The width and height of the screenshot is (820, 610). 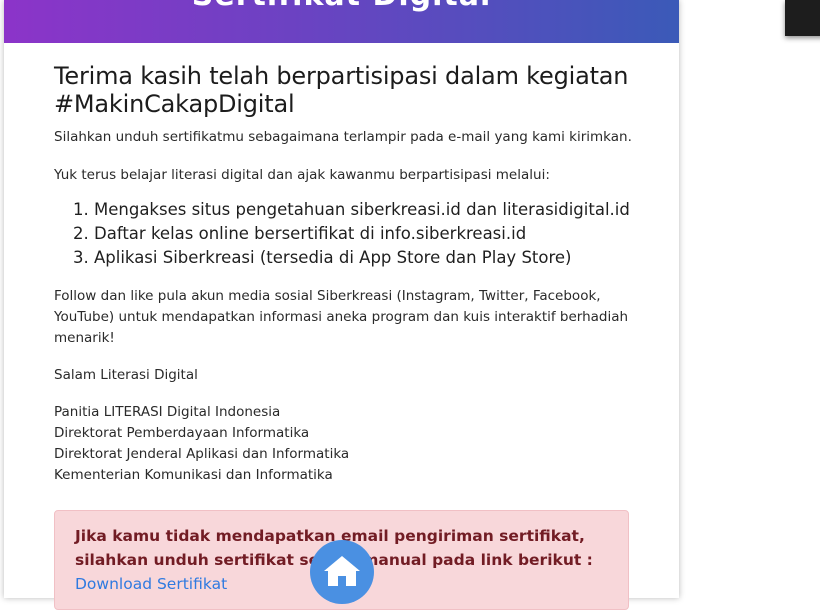 What do you see at coordinates (341, 6) in the screenshot?
I see `header-title: Sertifikat Digital` at bounding box center [341, 6].